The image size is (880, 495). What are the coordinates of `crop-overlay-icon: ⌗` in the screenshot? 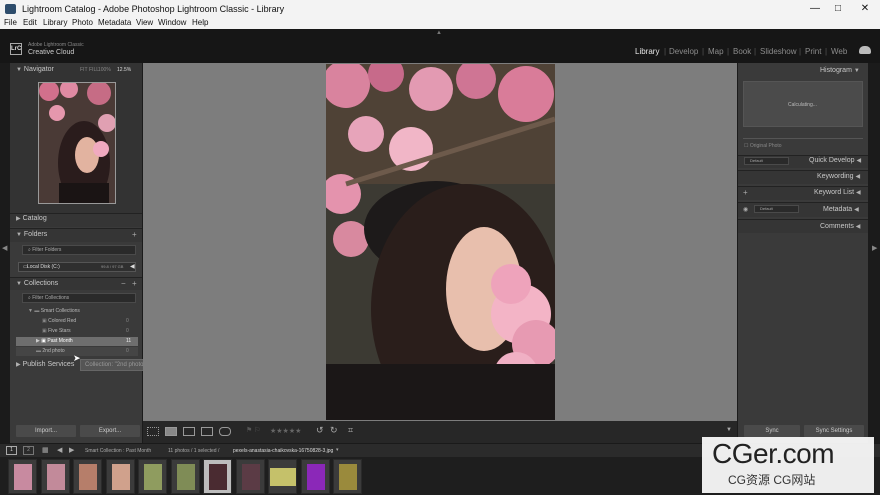 It's located at (350, 430).